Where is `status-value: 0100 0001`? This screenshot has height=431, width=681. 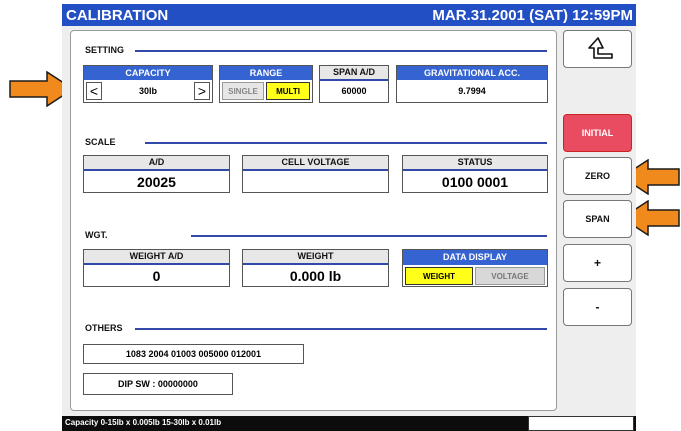 status-value: 0100 0001 is located at coordinates (475, 182).